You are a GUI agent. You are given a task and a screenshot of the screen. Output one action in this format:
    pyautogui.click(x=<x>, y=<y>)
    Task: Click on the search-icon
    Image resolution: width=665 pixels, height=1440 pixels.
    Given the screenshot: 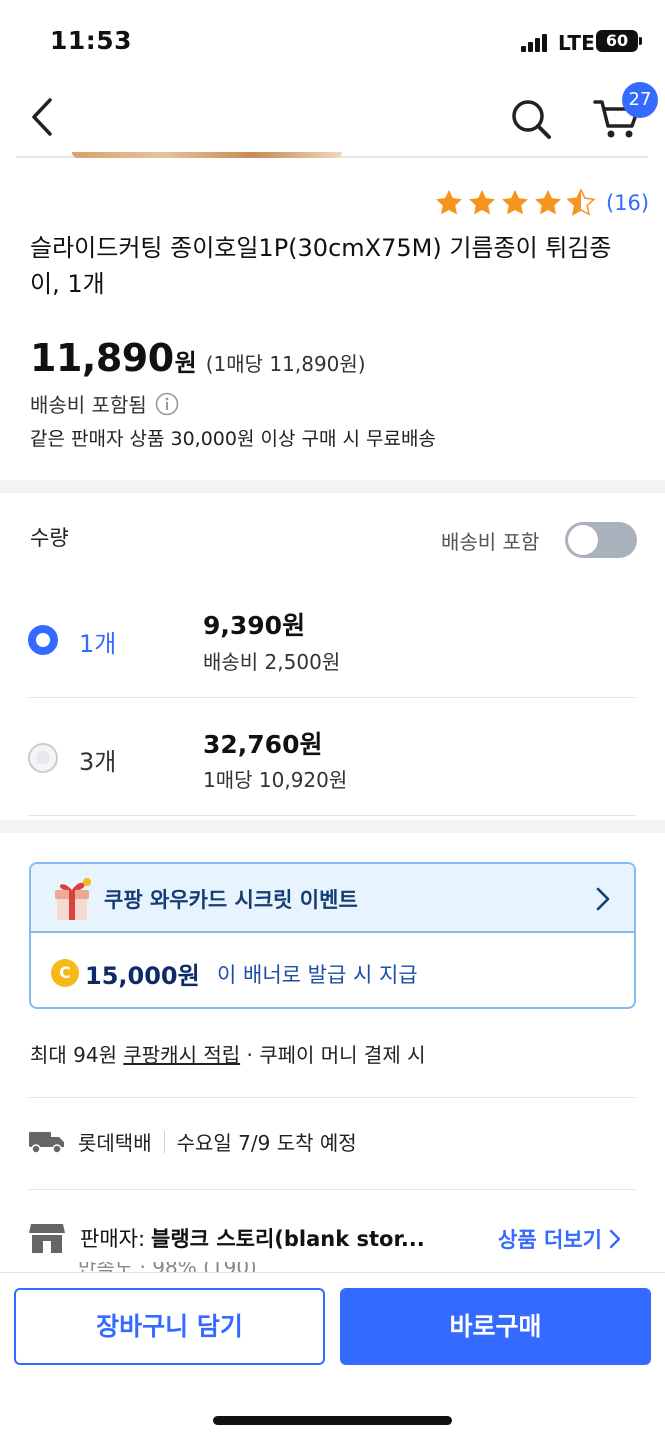 What is the action you would take?
    pyautogui.click(x=531, y=119)
    